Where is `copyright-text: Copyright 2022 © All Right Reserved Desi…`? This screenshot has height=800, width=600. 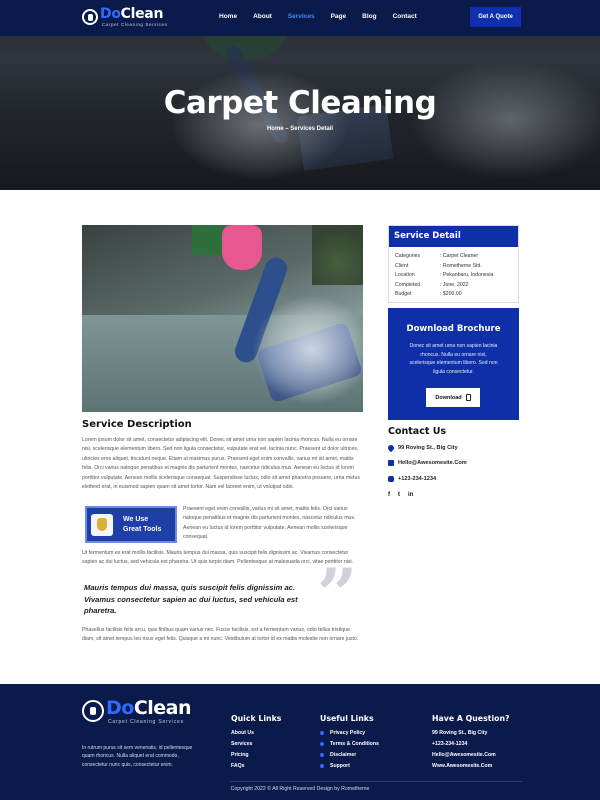
copyright-text: Copyright 2022 © All Right Reserved Desi… is located at coordinates (300, 789).